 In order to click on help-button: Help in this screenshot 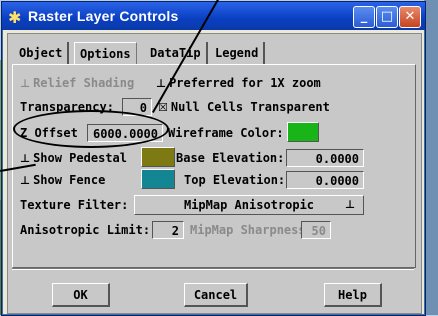, I will do `click(353, 295)`.